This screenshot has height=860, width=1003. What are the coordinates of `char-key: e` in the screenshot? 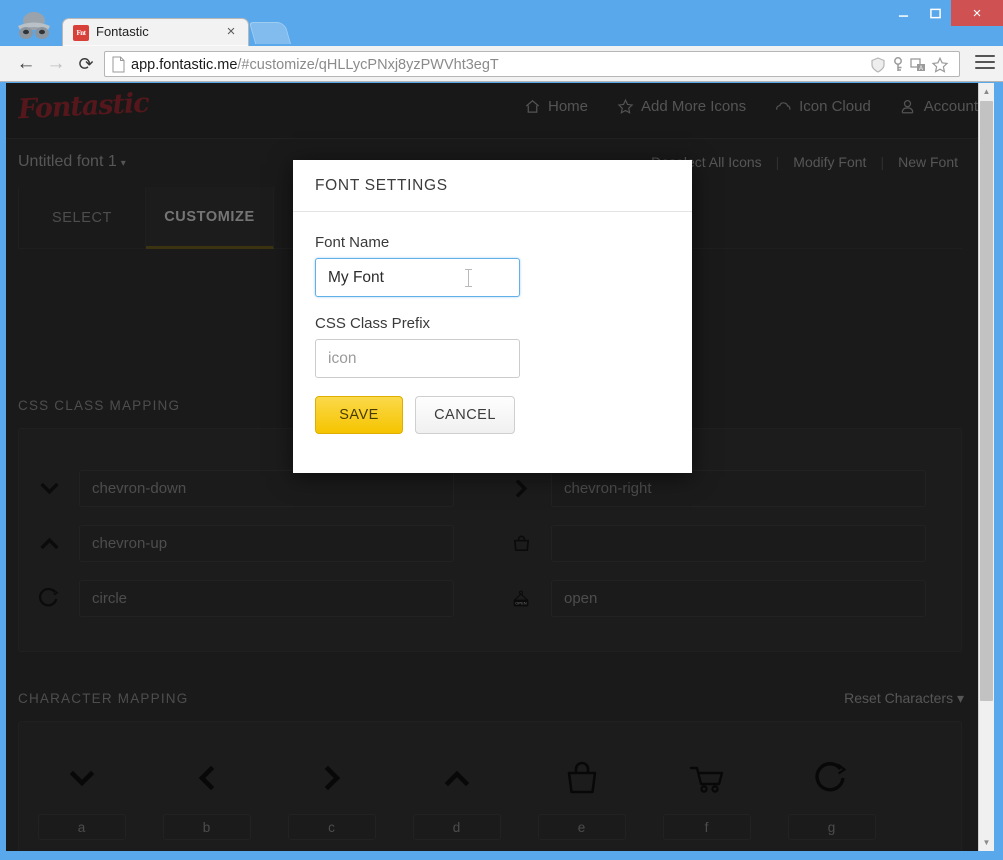 It's located at (581, 827).